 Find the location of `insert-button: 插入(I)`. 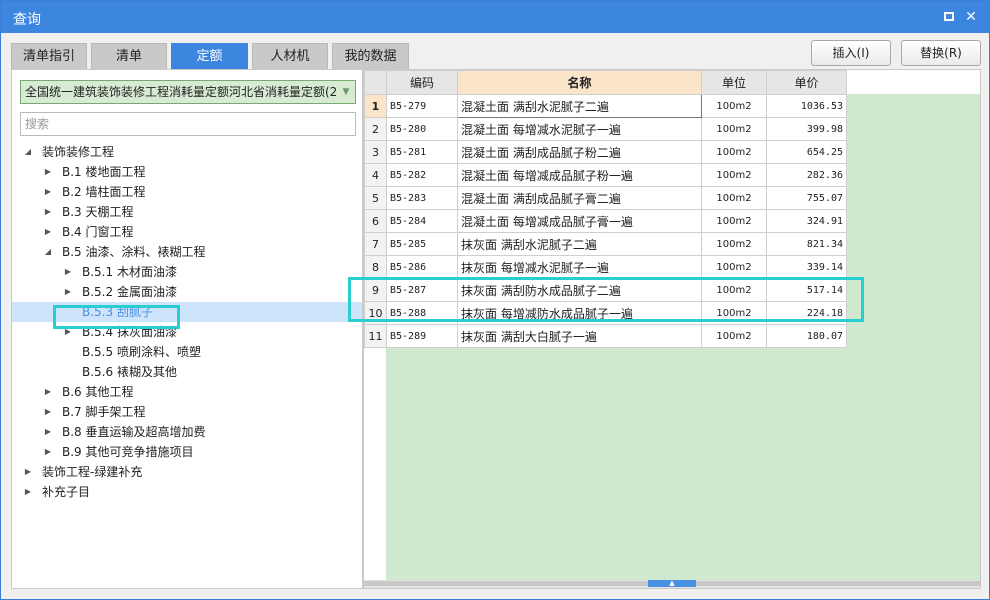

insert-button: 插入(I) is located at coordinates (851, 53).